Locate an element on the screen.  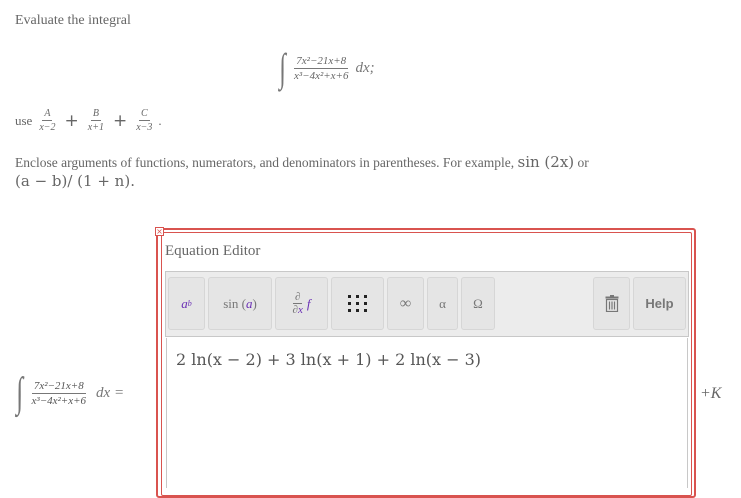
sin-suffix: ) is located at coordinates (254, 303).